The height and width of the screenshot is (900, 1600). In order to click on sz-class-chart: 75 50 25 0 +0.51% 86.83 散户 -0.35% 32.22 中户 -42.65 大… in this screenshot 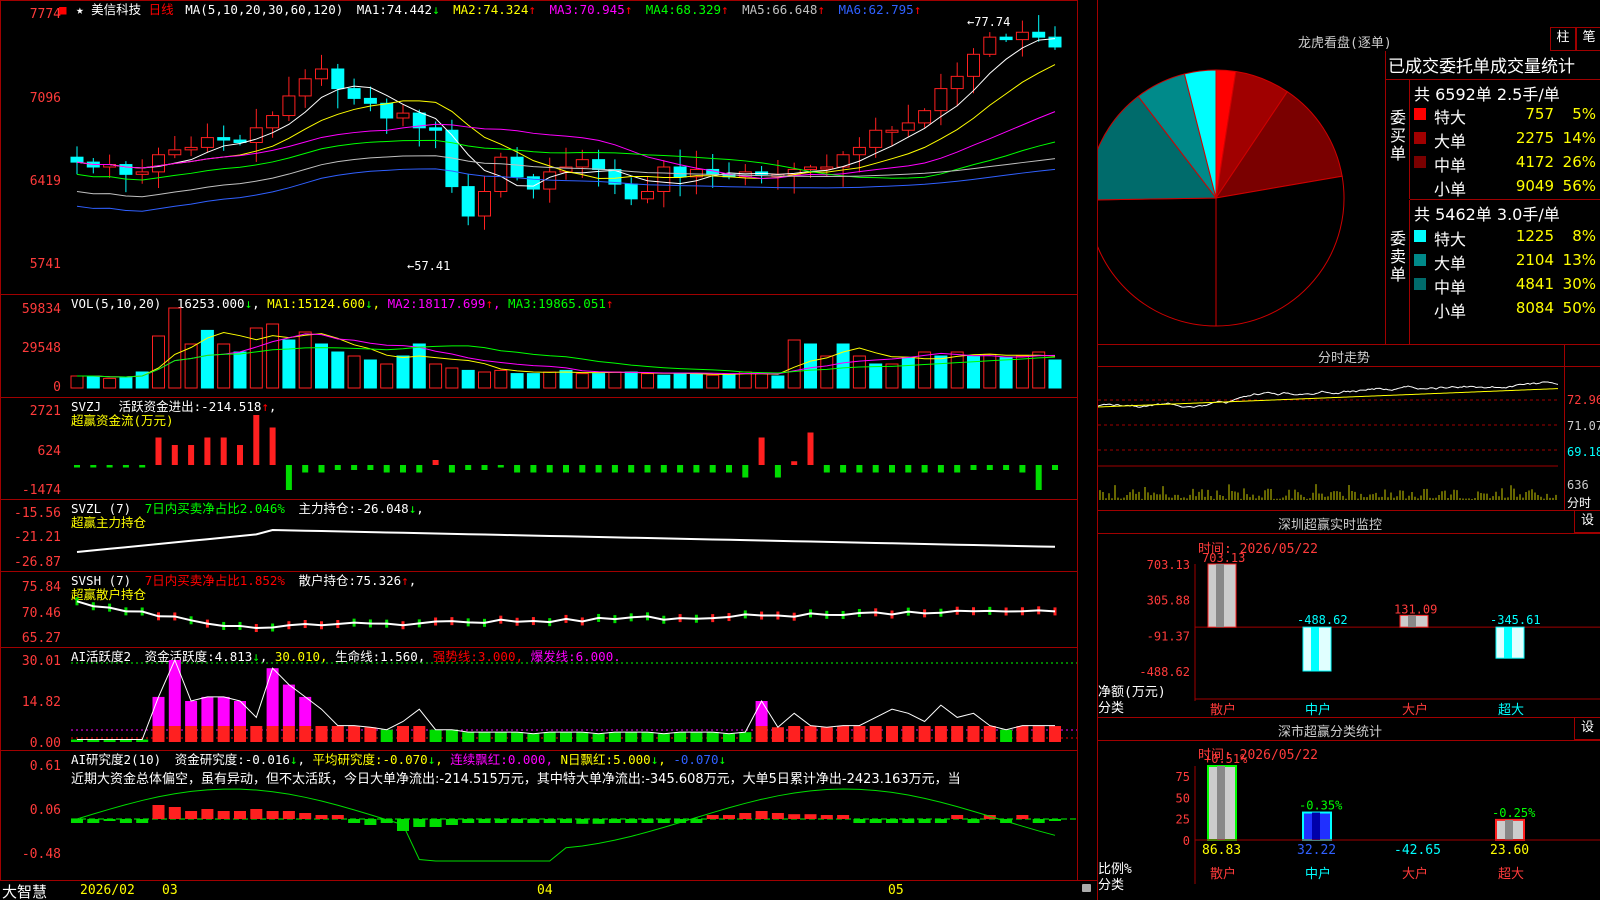, I will do `click(1349, 809)`.